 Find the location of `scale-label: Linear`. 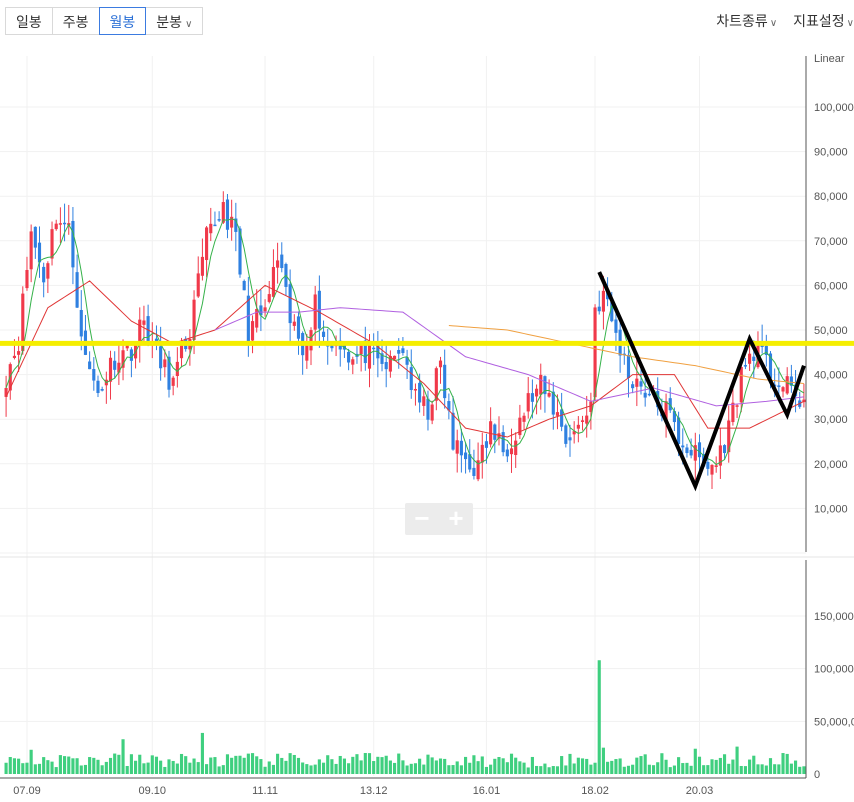

scale-label: Linear is located at coordinates (829, 59).